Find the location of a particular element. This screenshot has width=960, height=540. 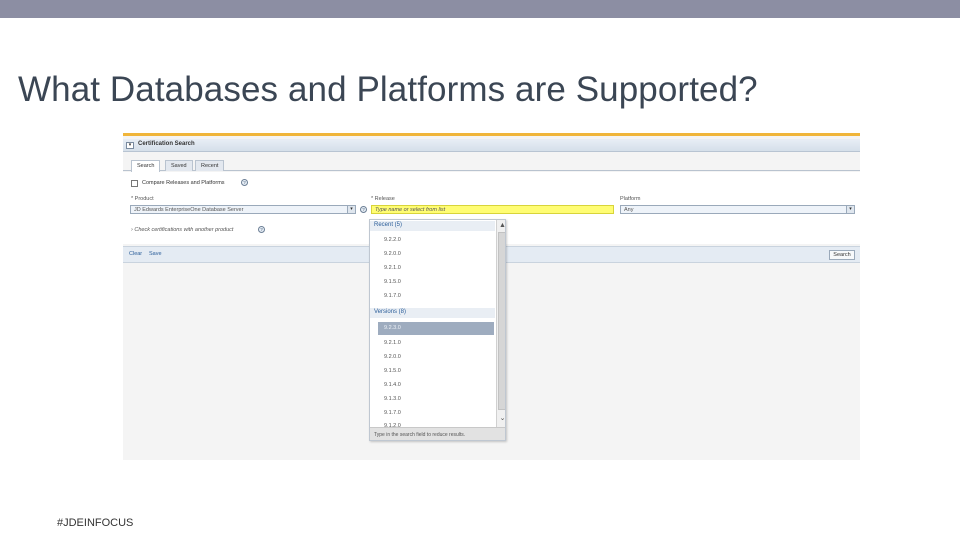

compare-checkbox is located at coordinates (134, 183).